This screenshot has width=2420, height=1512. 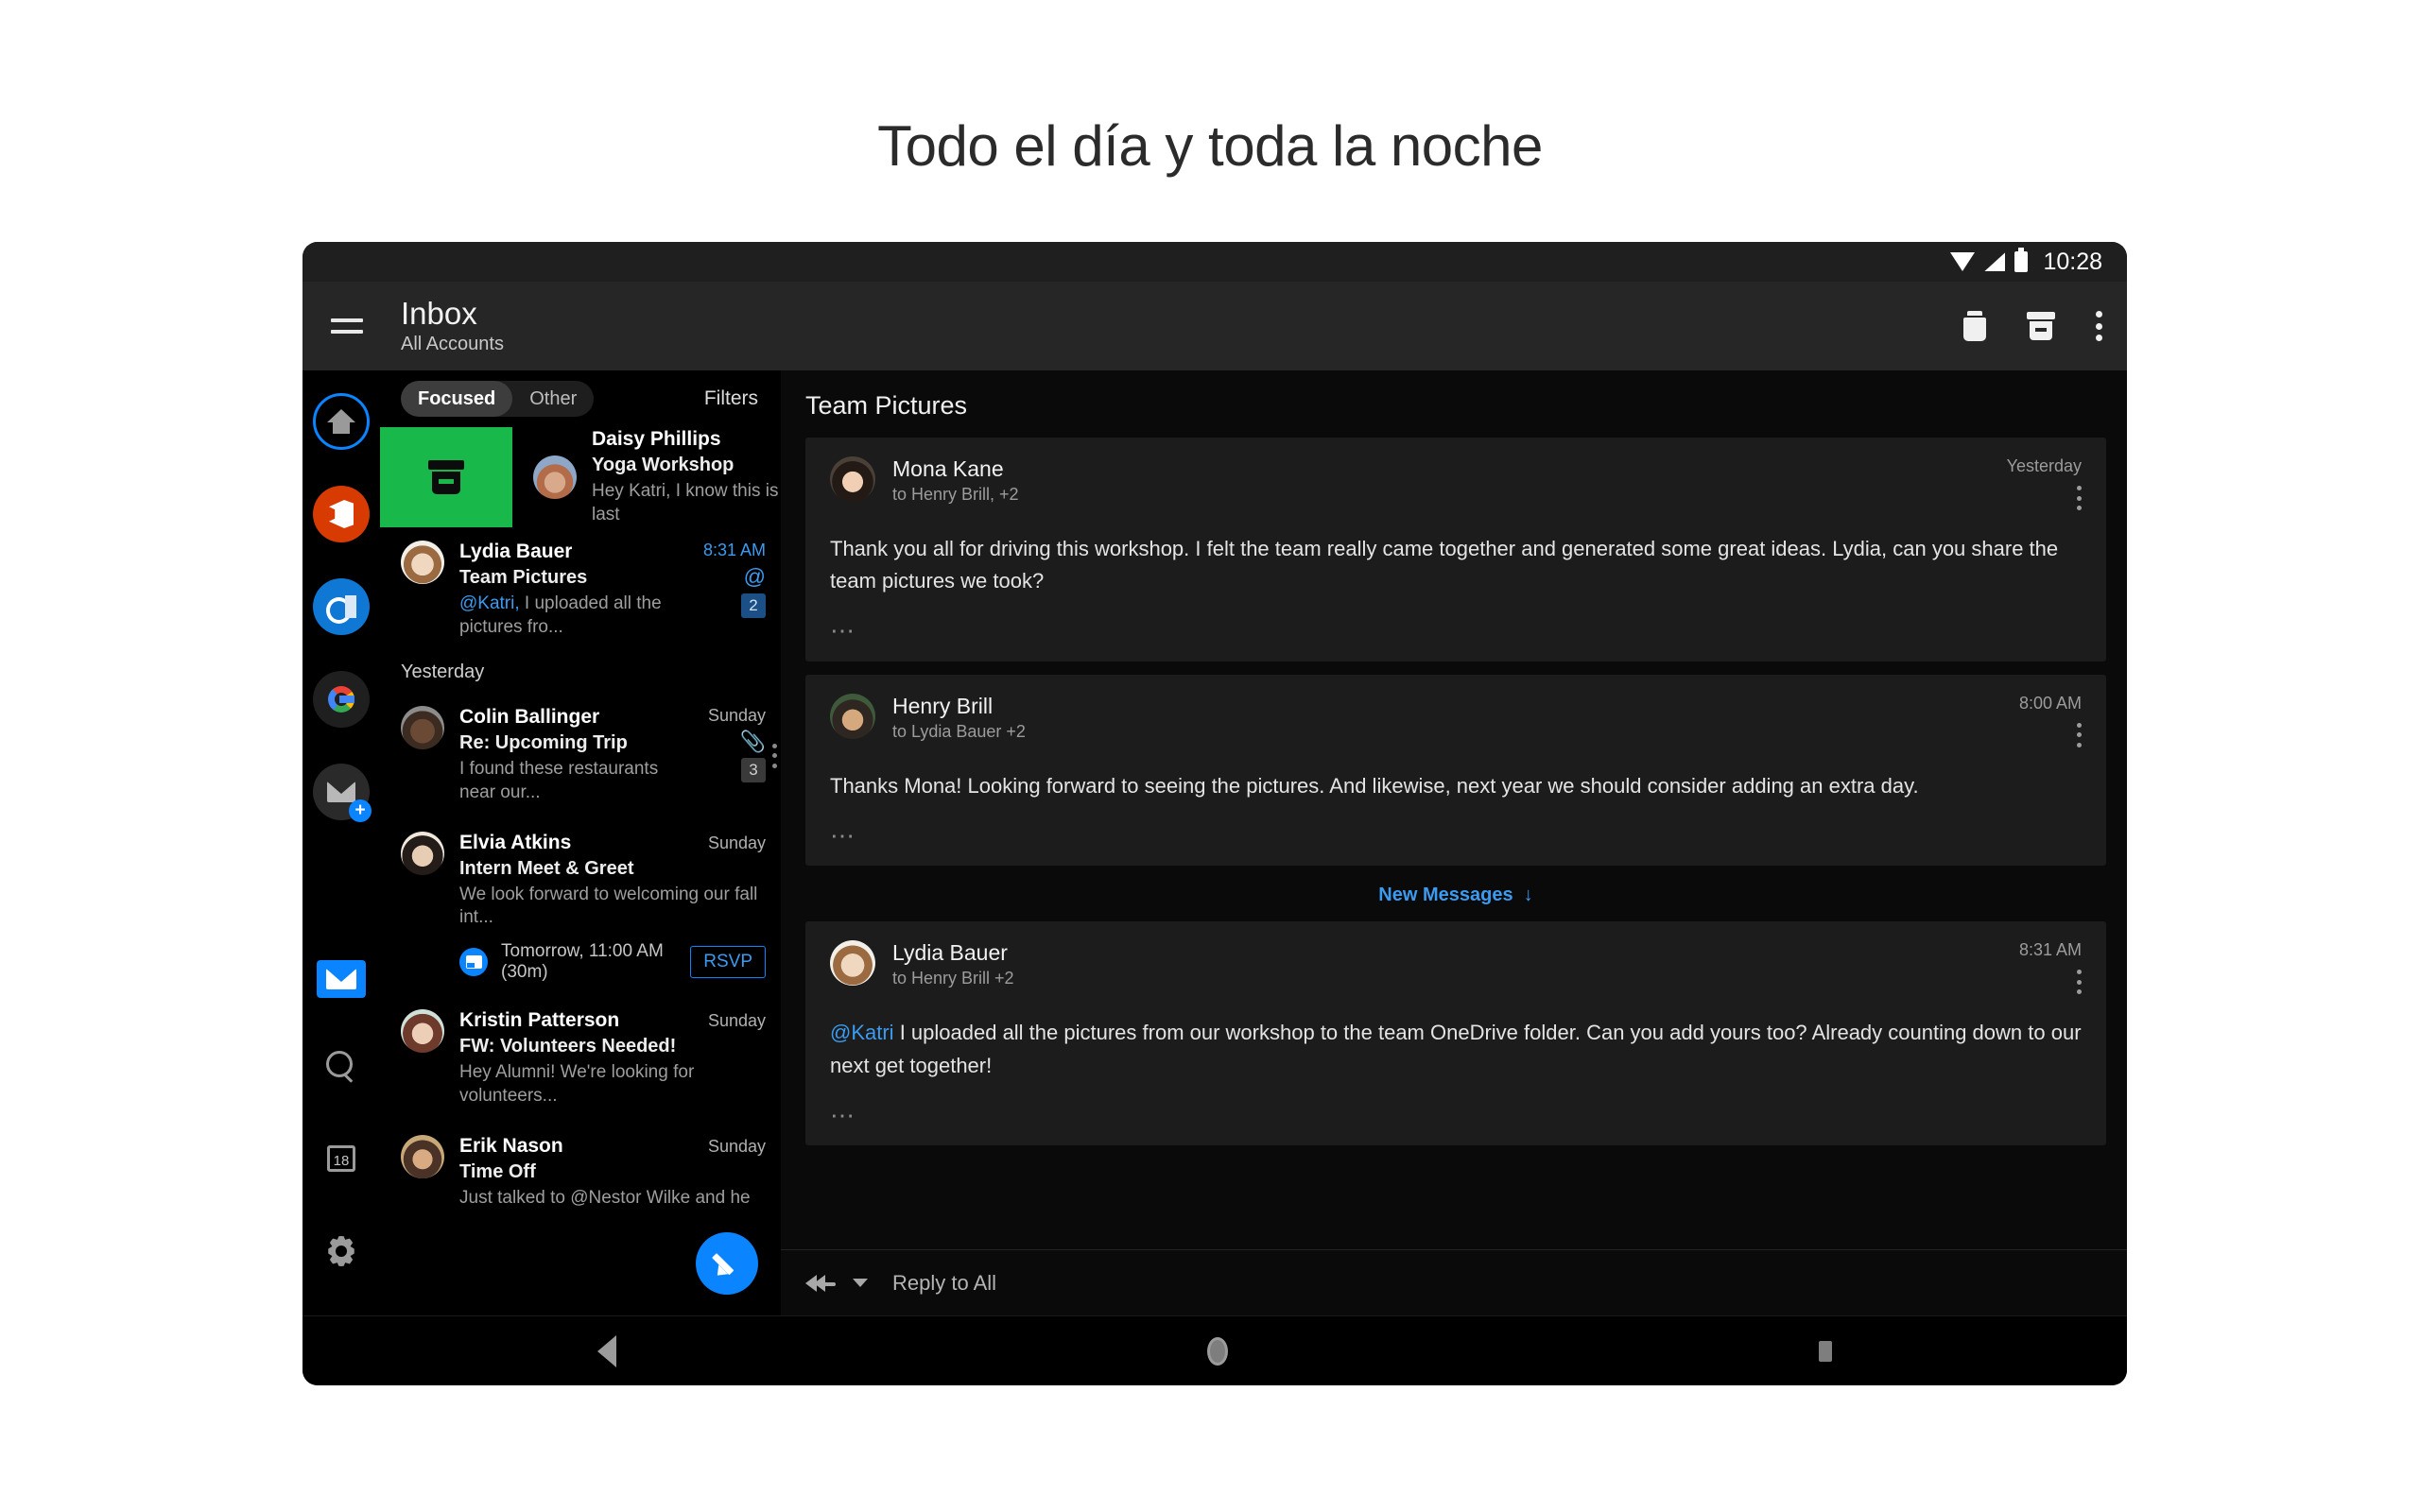 I want to click on envelope-plus-icon, so click(x=341, y=792).